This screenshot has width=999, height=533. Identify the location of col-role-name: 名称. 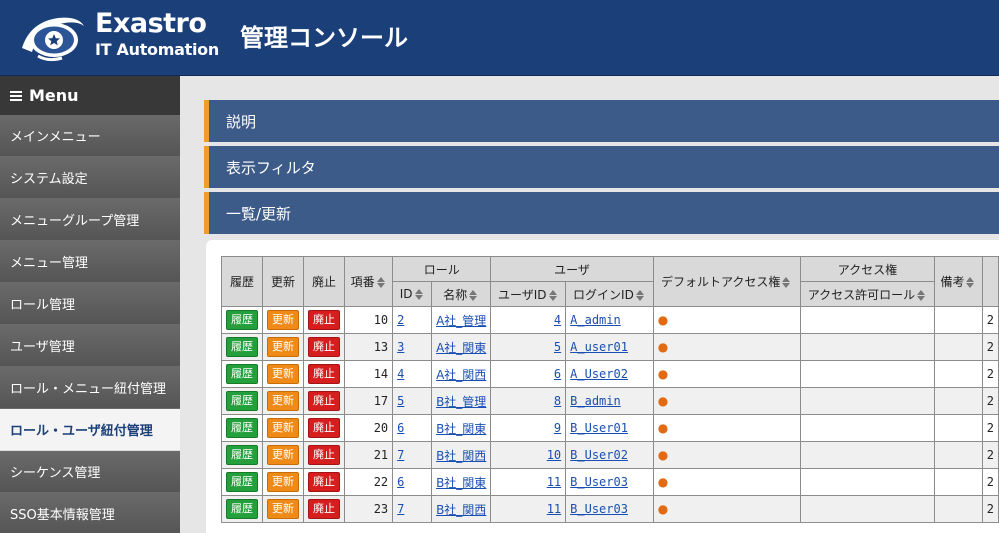
(461, 294).